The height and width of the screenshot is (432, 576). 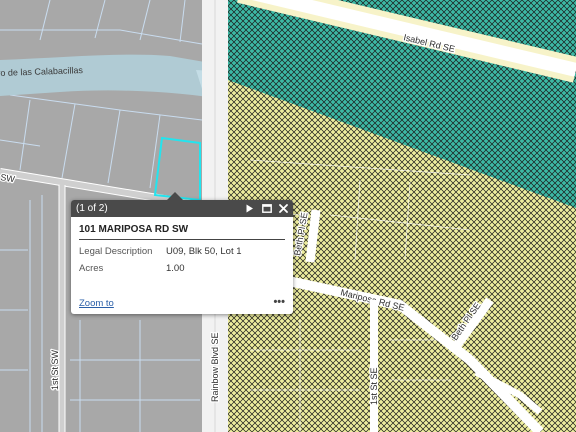 I want to click on maximize-button, so click(x=266, y=208).